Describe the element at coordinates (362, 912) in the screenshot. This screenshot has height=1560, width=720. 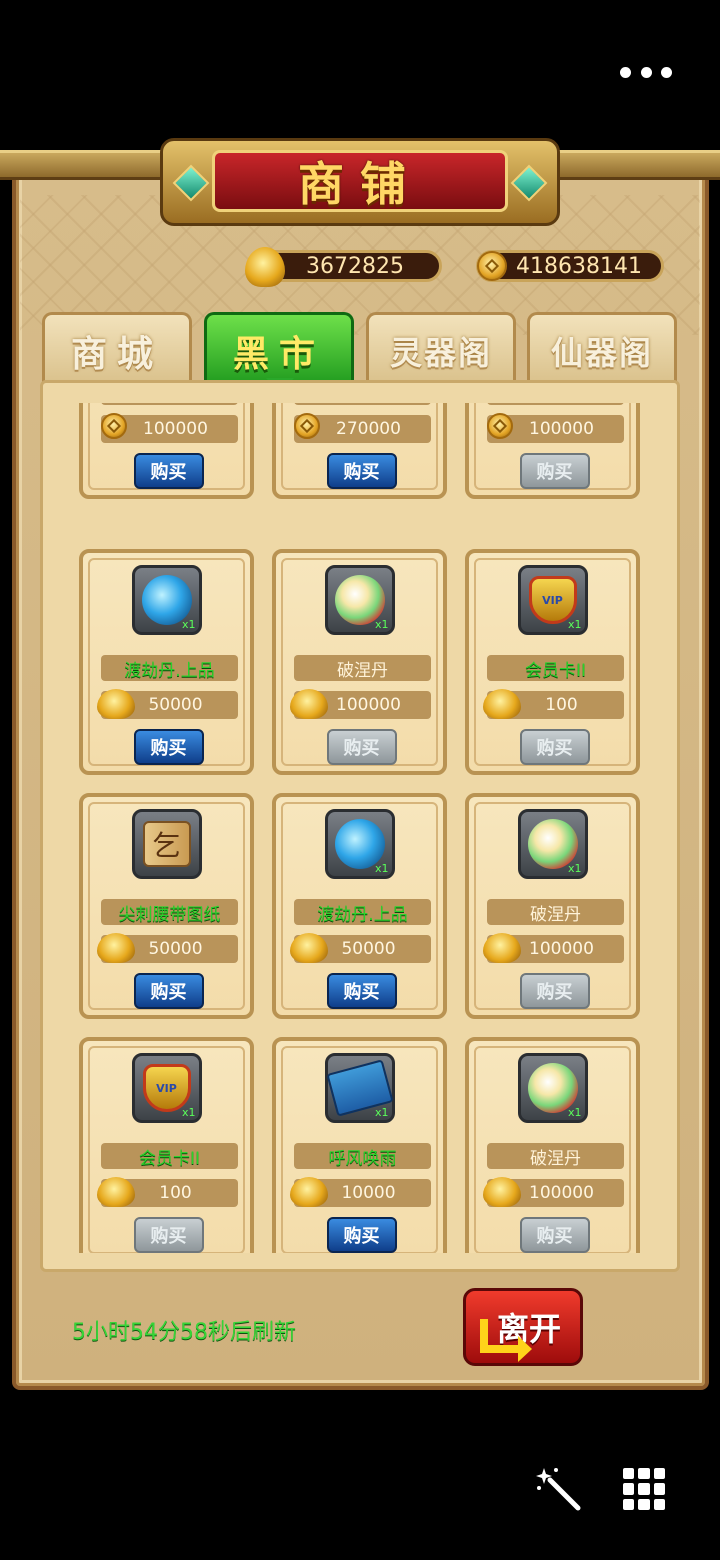
I see `item-name: 渡劫丹.上品` at that location.